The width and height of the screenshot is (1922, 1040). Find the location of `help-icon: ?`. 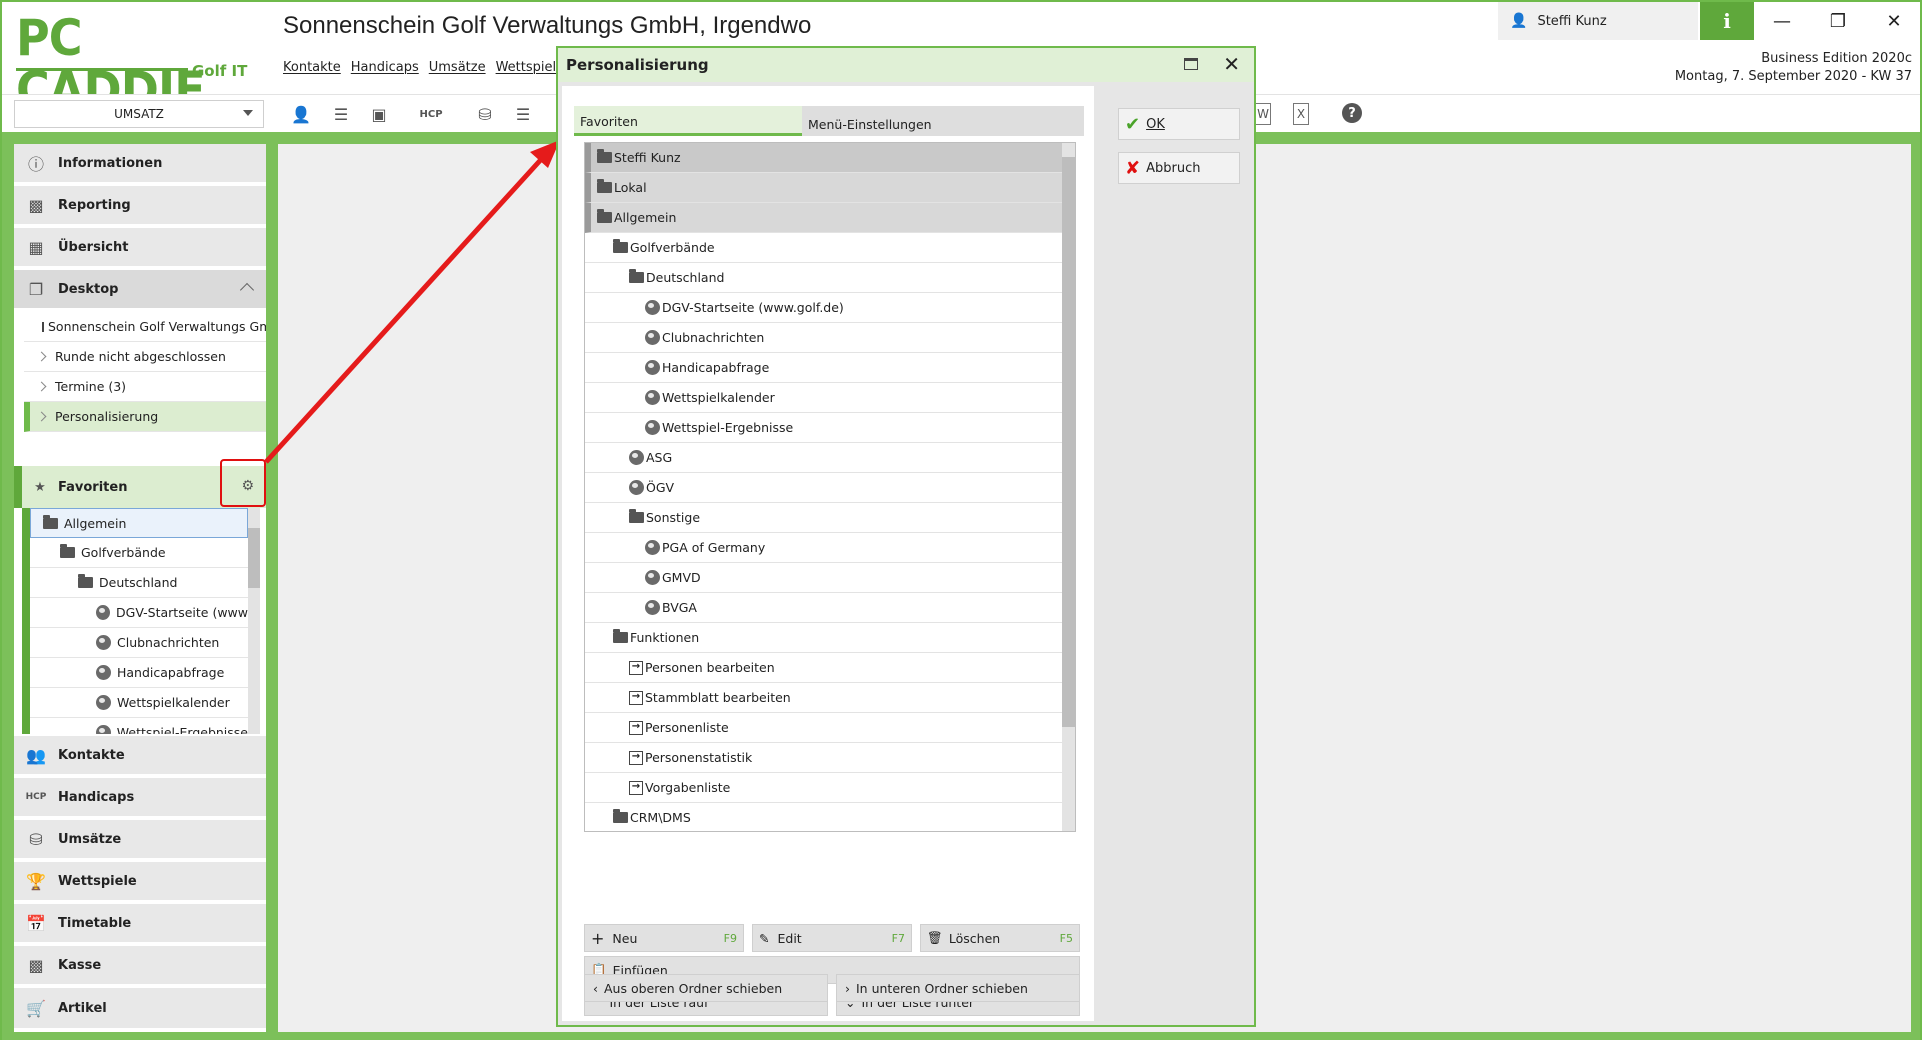

help-icon: ? is located at coordinates (1352, 113).